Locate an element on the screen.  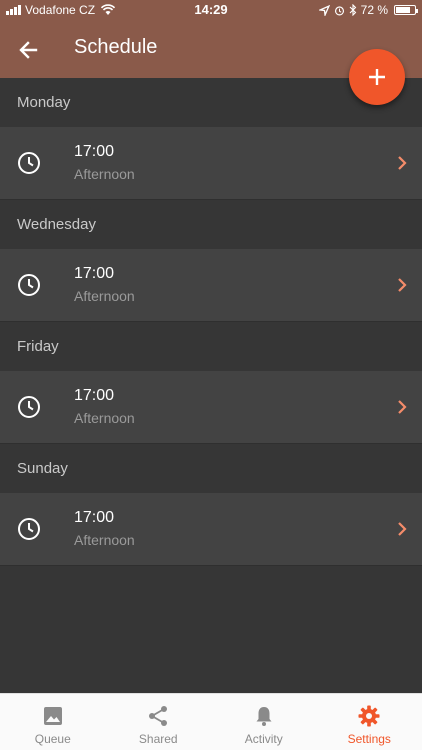
tab-shared: Shared is located at coordinates (159, 722).